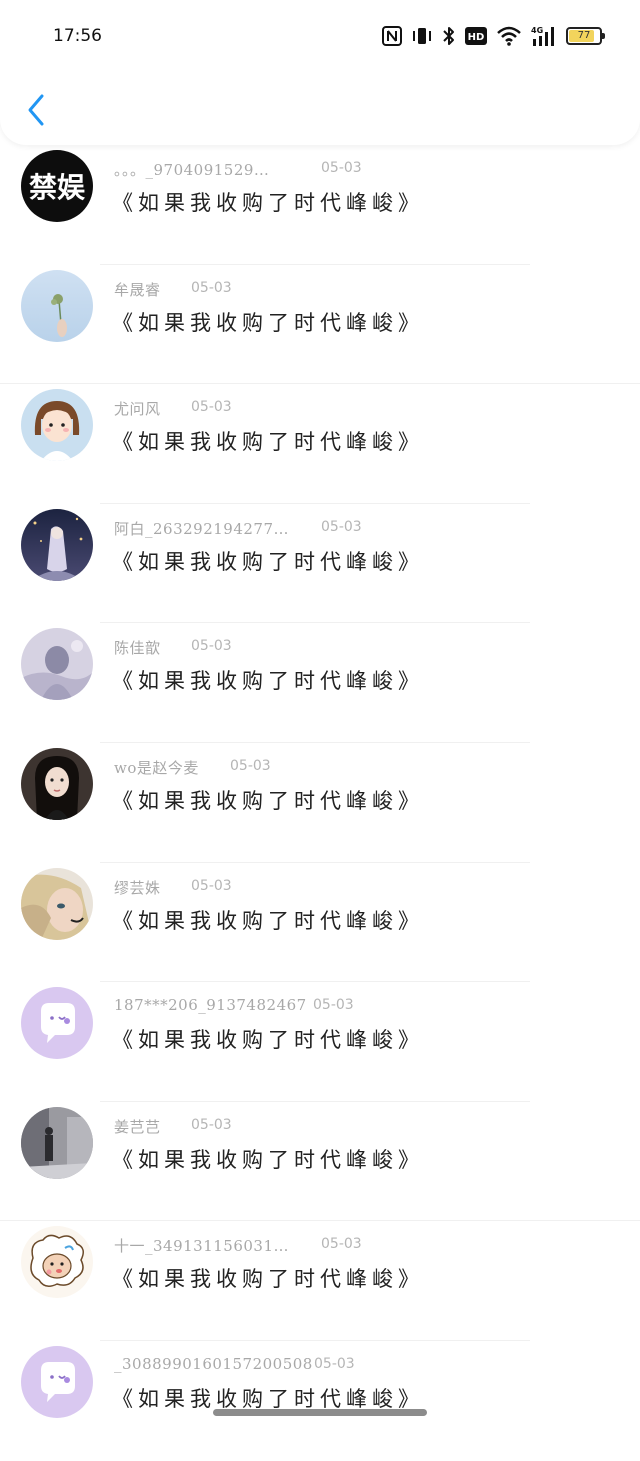 The image size is (640, 1461). Describe the element at coordinates (320, 1412) in the screenshot. I see `home-indicator` at that location.